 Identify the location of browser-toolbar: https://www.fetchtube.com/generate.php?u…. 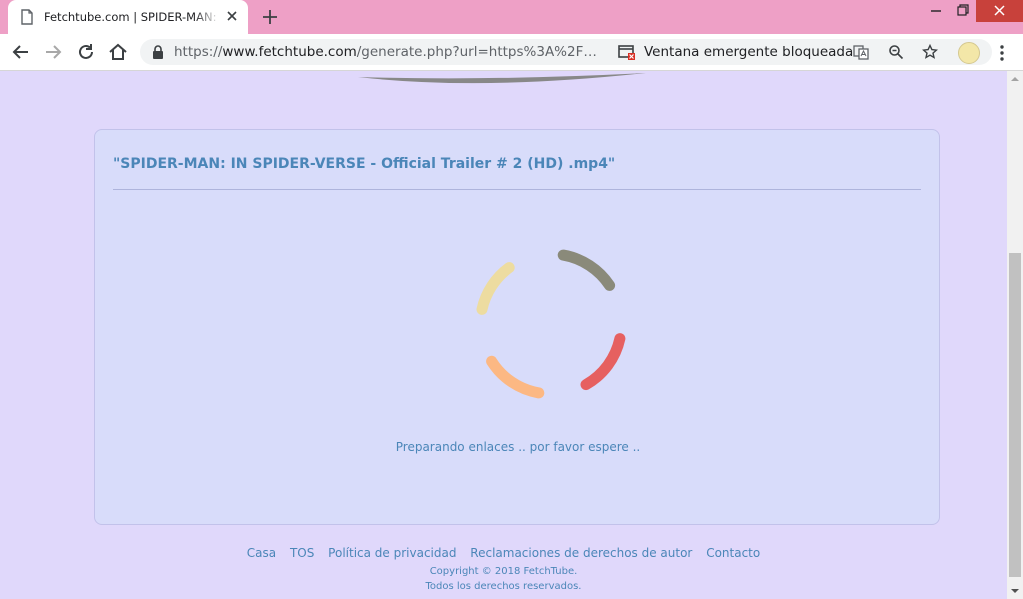
(511, 52).